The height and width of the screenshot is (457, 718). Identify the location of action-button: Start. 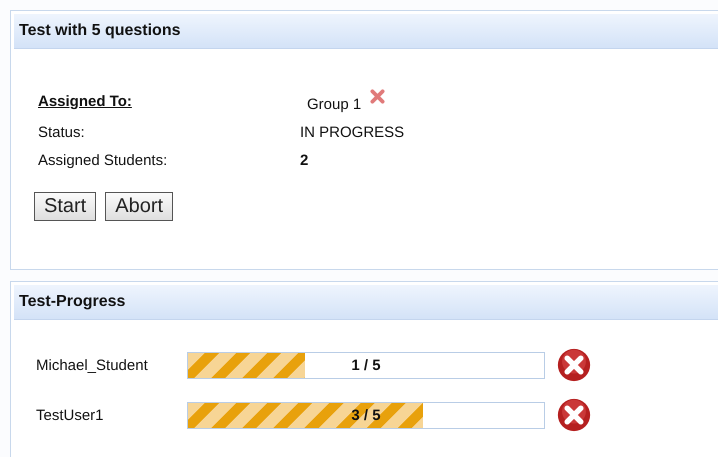
(65, 206).